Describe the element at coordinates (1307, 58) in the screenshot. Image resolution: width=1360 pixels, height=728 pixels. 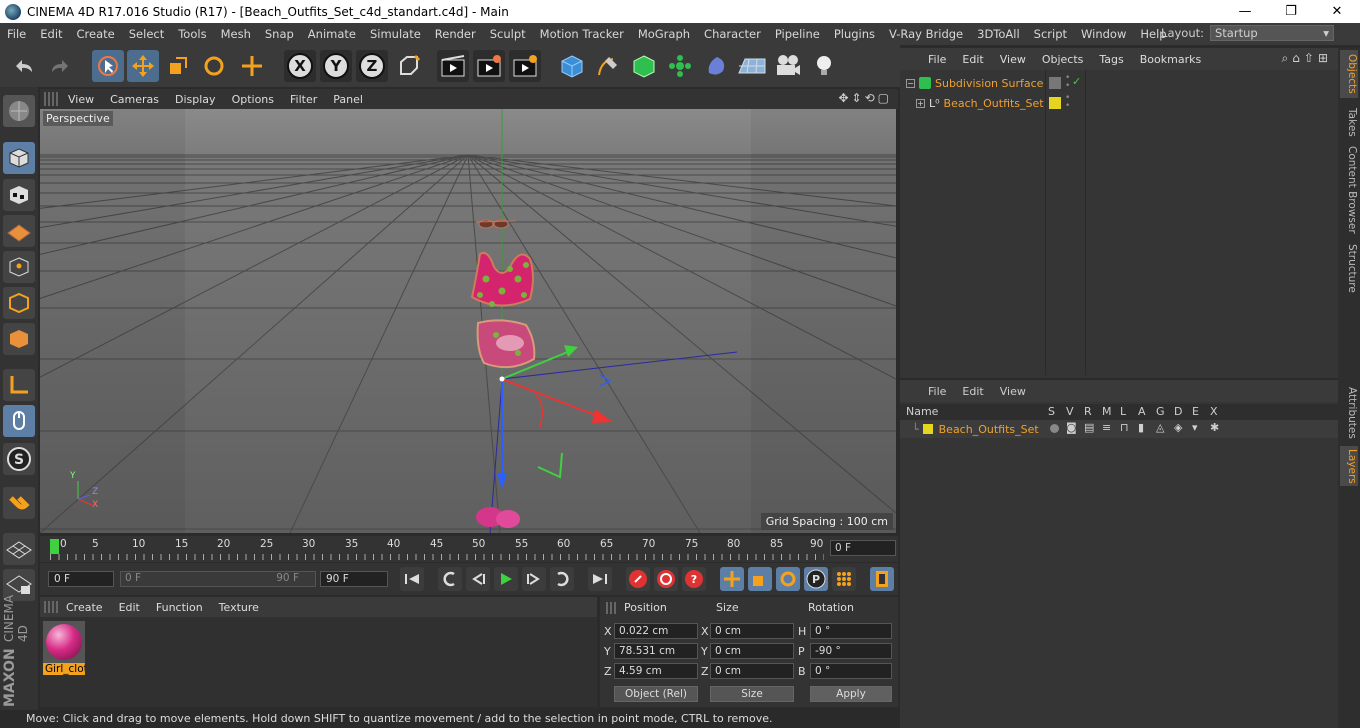
I see `object-manager-search-home-icons: ⌕⌂⇧⊞` at that location.